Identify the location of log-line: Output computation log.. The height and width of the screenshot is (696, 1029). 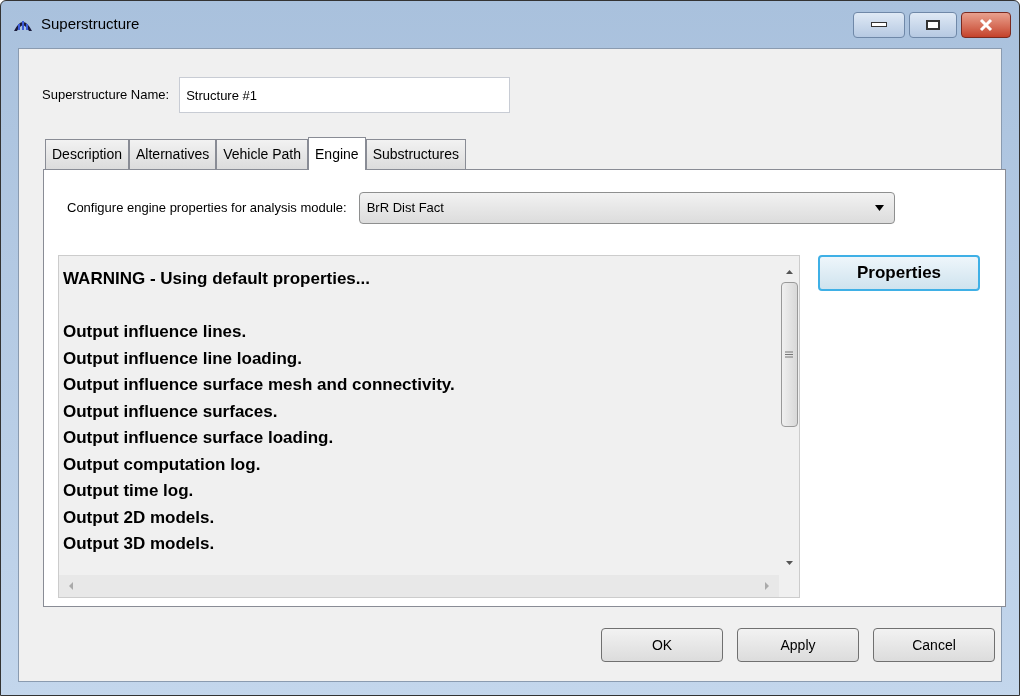
(162, 464).